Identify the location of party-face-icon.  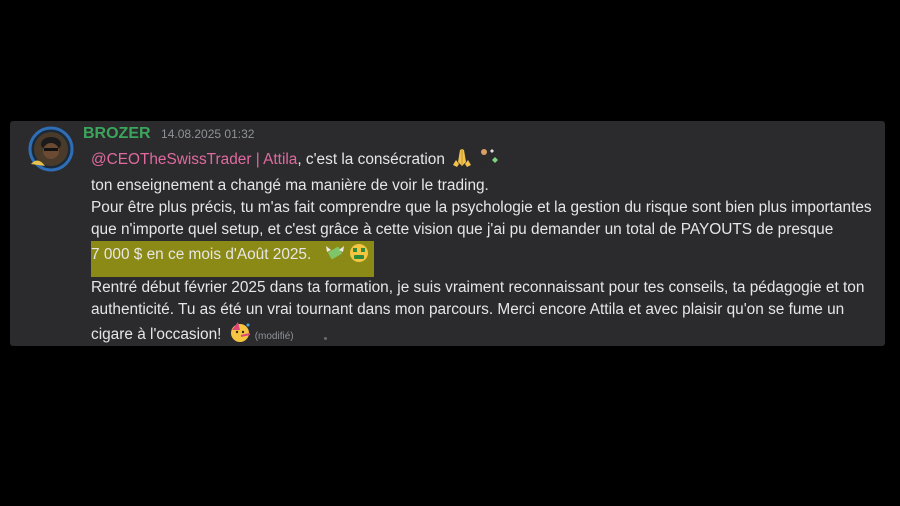
(240, 335).